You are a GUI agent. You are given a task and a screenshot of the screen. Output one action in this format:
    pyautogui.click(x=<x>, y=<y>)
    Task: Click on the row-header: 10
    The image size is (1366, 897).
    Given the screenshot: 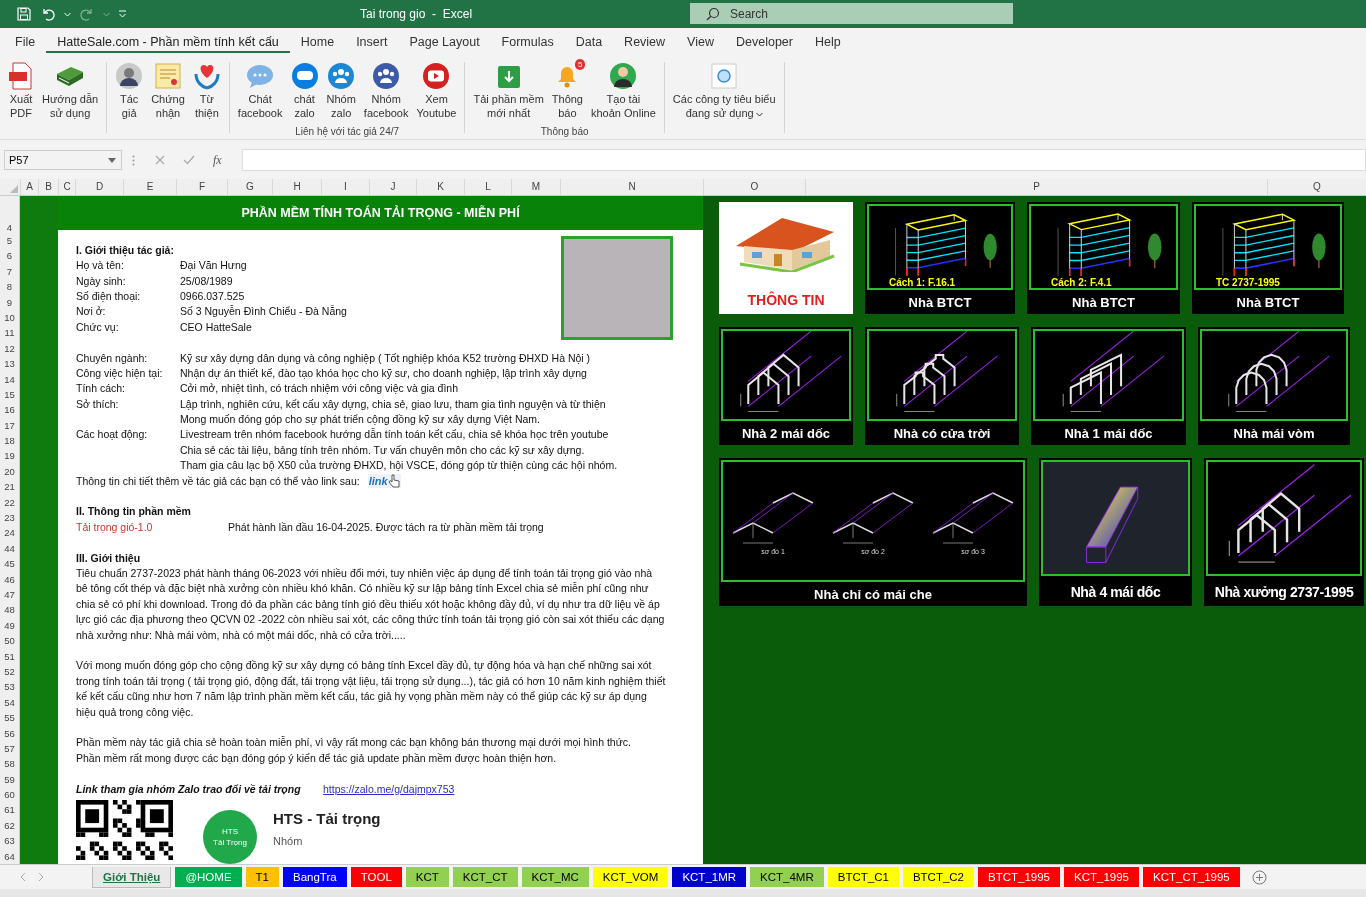 What is the action you would take?
    pyautogui.click(x=9, y=316)
    